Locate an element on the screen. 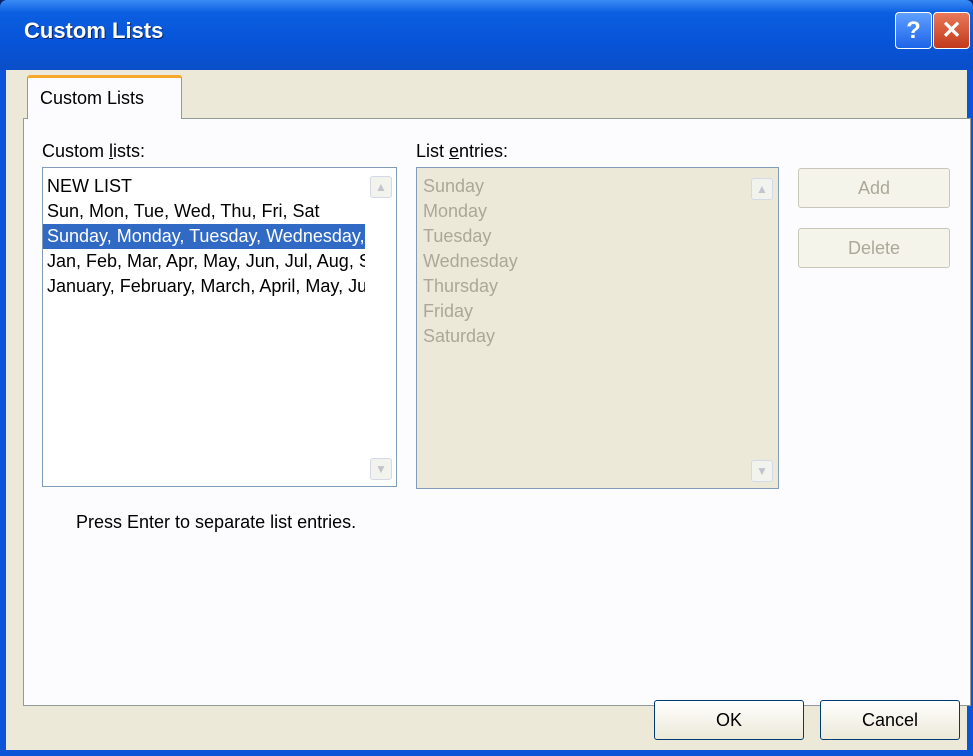 The height and width of the screenshot is (756, 973). list-entry: Tuesday is located at coordinates (457, 236).